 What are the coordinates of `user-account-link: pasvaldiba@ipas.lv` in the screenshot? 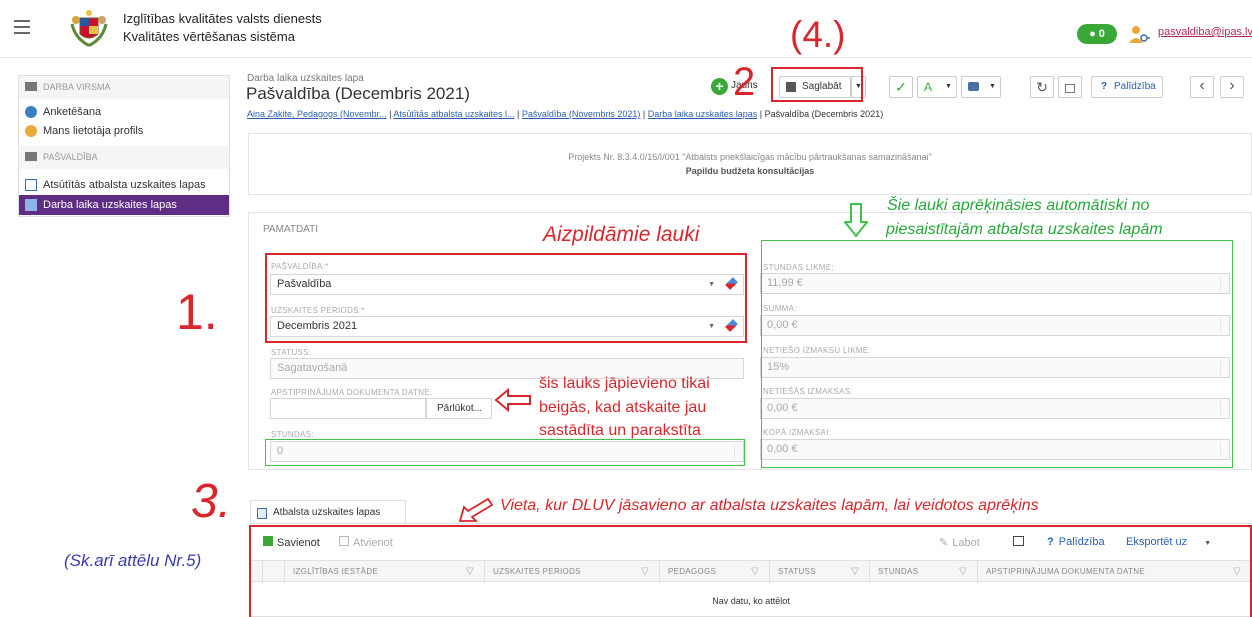 It's located at (1205, 32).